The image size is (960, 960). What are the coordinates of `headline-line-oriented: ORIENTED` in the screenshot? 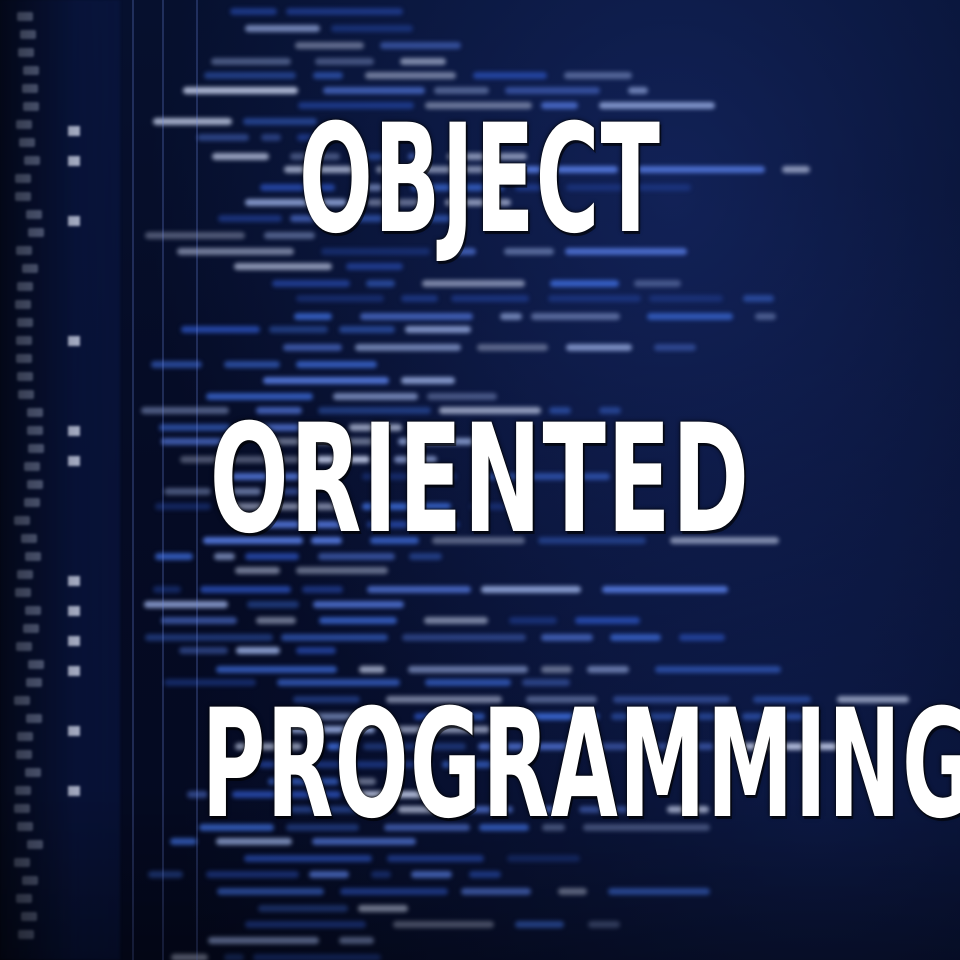 It's located at (480, 480).